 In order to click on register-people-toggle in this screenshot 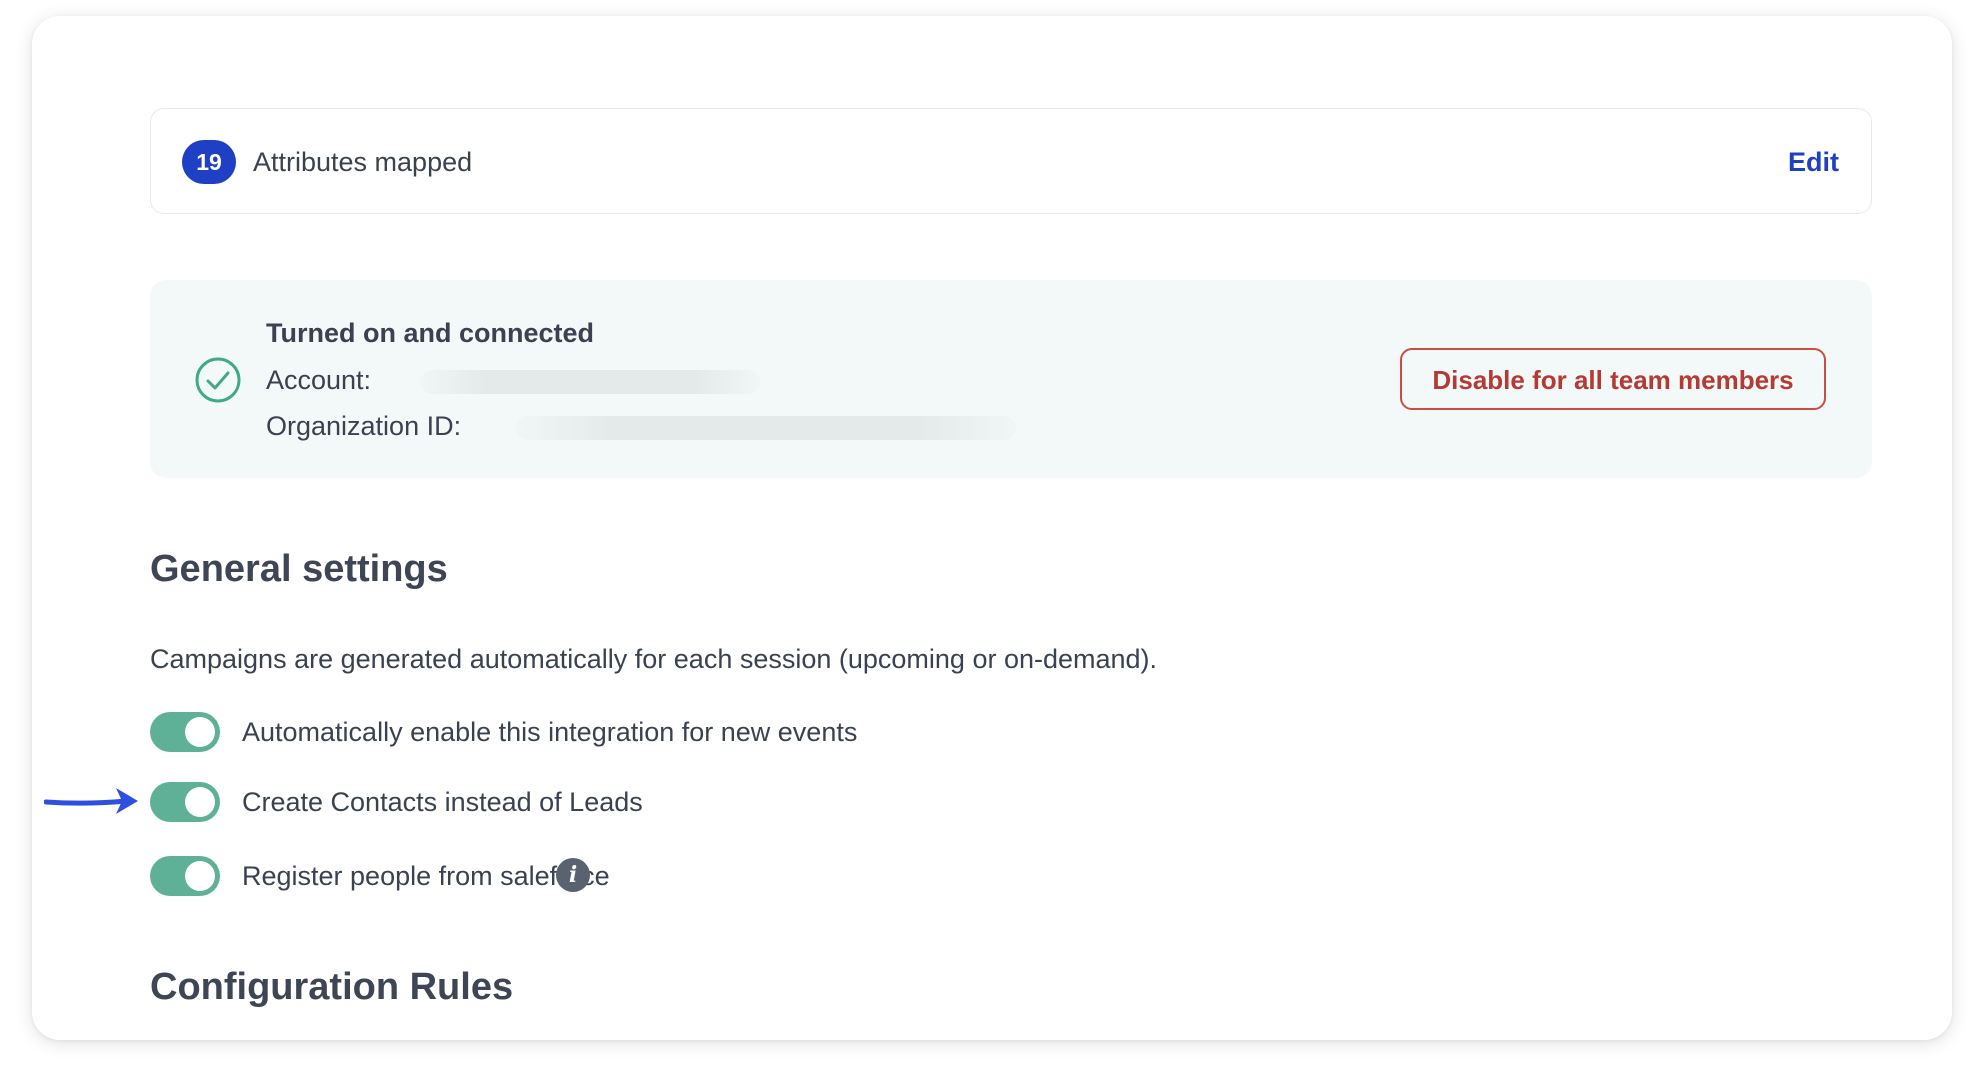, I will do `click(185, 876)`.